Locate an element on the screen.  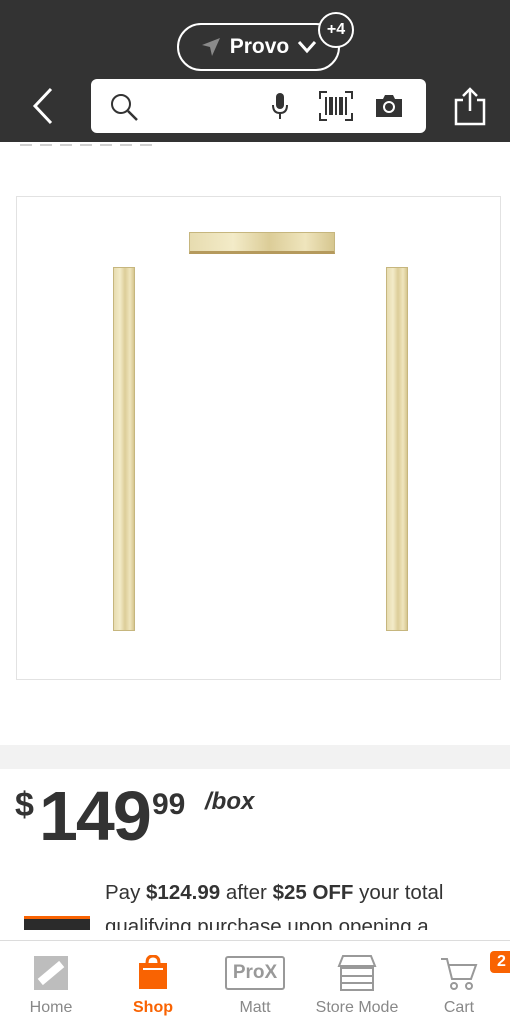
section-divider is located at coordinates (255, 757).